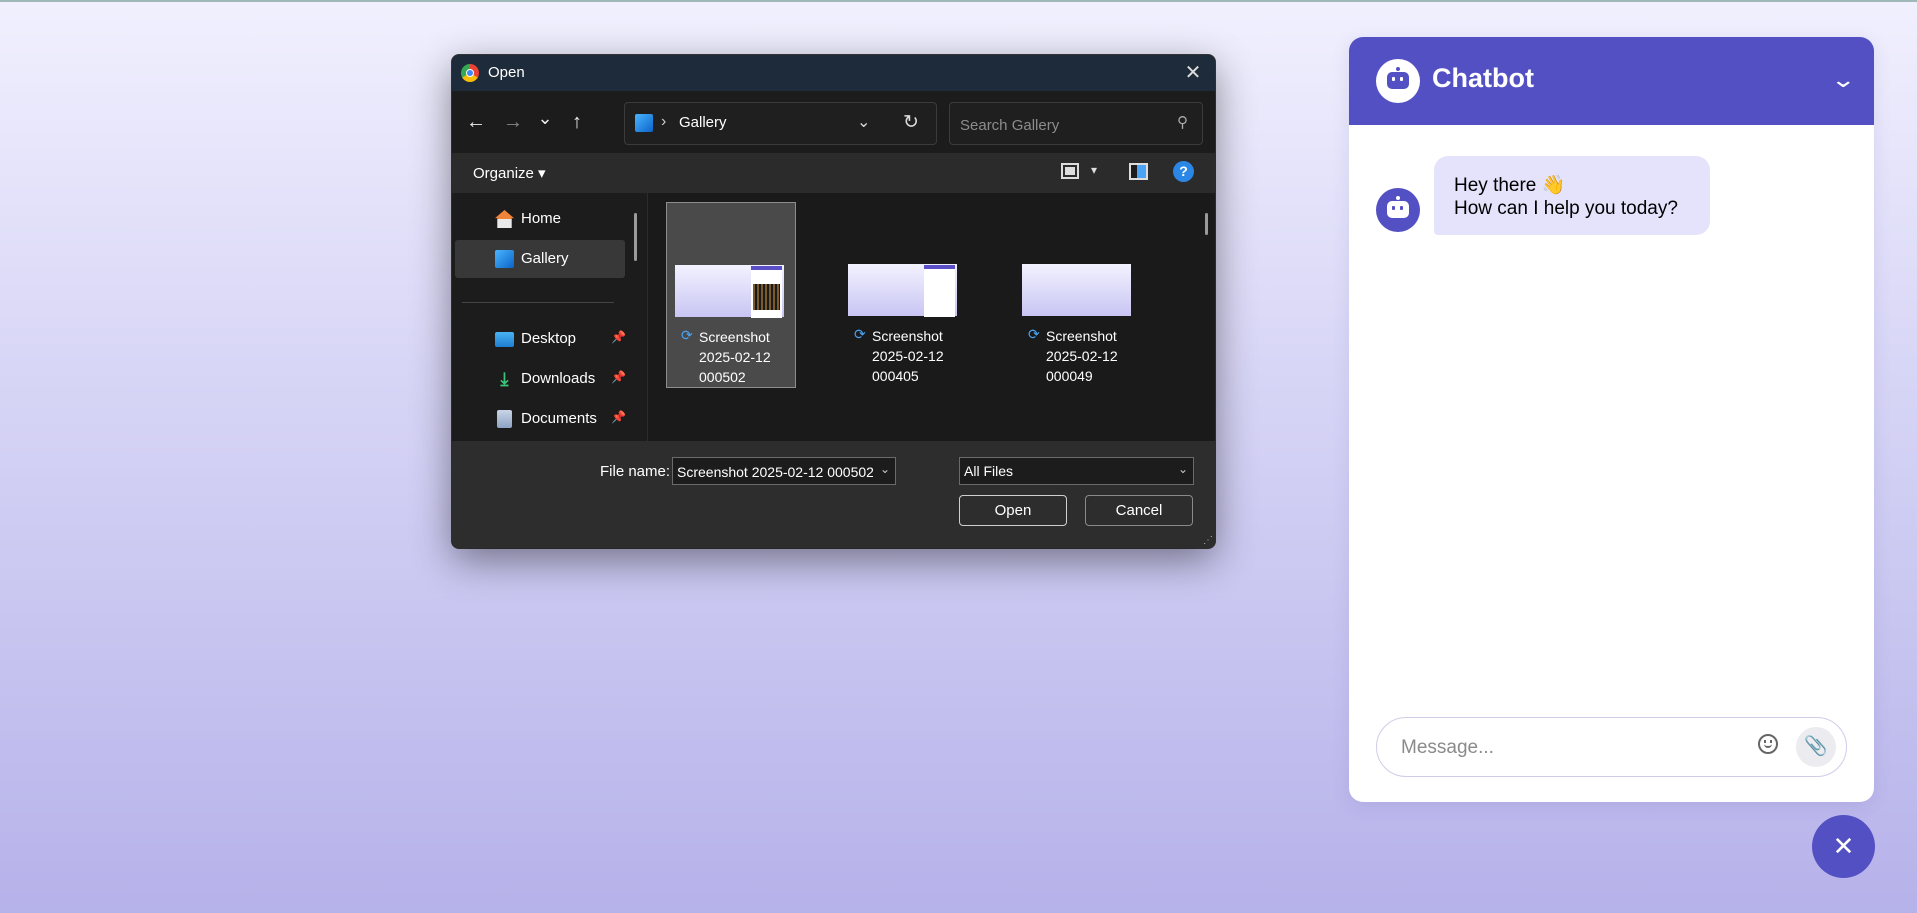 The height and width of the screenshot is (913, 1917). I want to click on file-tile: ⟳ Screenshot 2025-02-12 000502, so click(731, 295).